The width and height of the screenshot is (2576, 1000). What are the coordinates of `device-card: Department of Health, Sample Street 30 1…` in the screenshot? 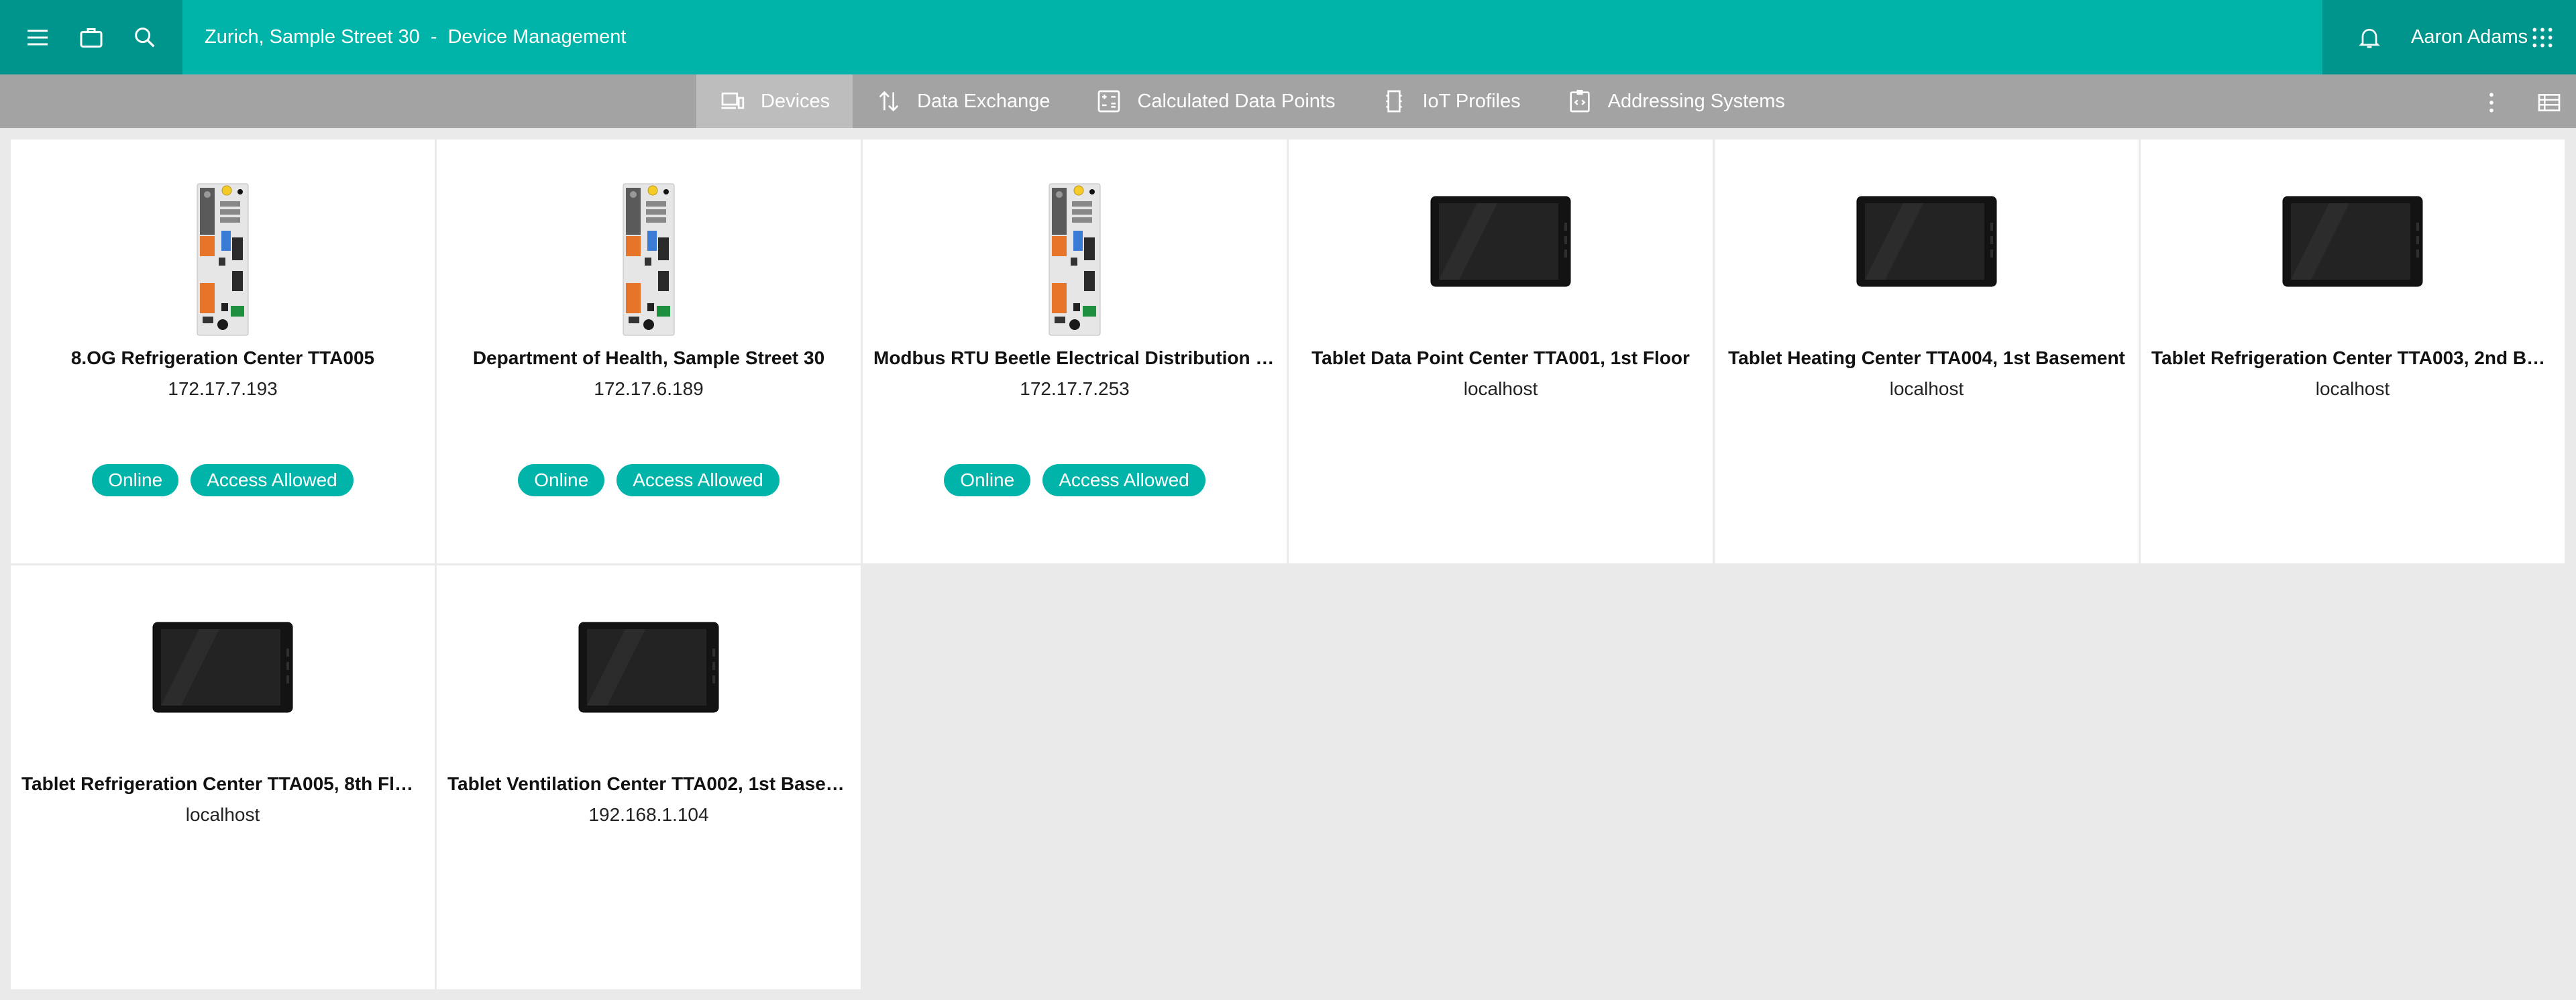 It's located at (649, 351).